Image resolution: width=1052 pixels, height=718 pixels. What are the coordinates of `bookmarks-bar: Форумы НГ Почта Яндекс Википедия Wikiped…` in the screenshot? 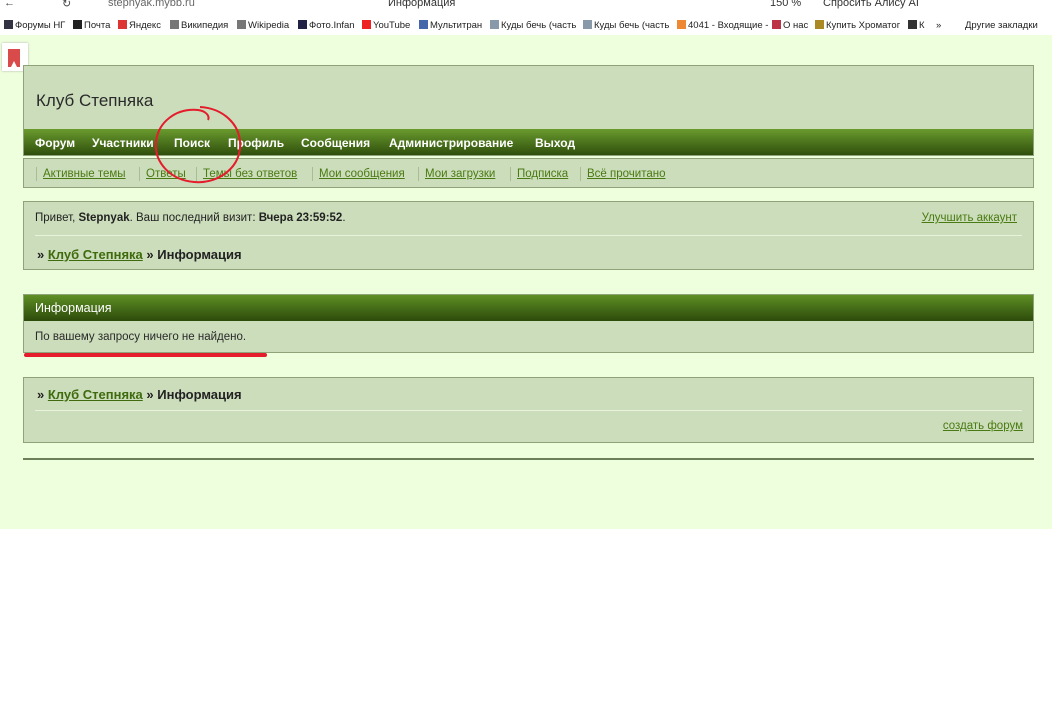 It's located at (526, 26).